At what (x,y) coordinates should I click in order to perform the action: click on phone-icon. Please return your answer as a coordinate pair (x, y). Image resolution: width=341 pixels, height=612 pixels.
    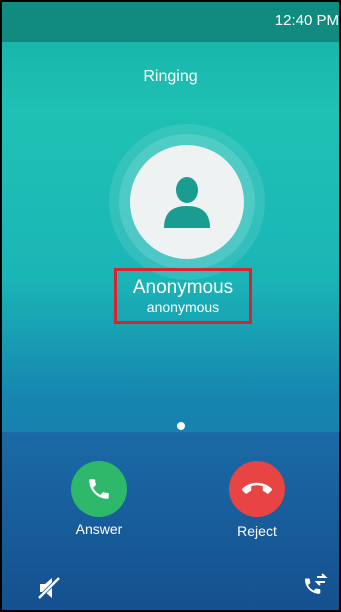
    Looking at the image, I should click on (99, 489).